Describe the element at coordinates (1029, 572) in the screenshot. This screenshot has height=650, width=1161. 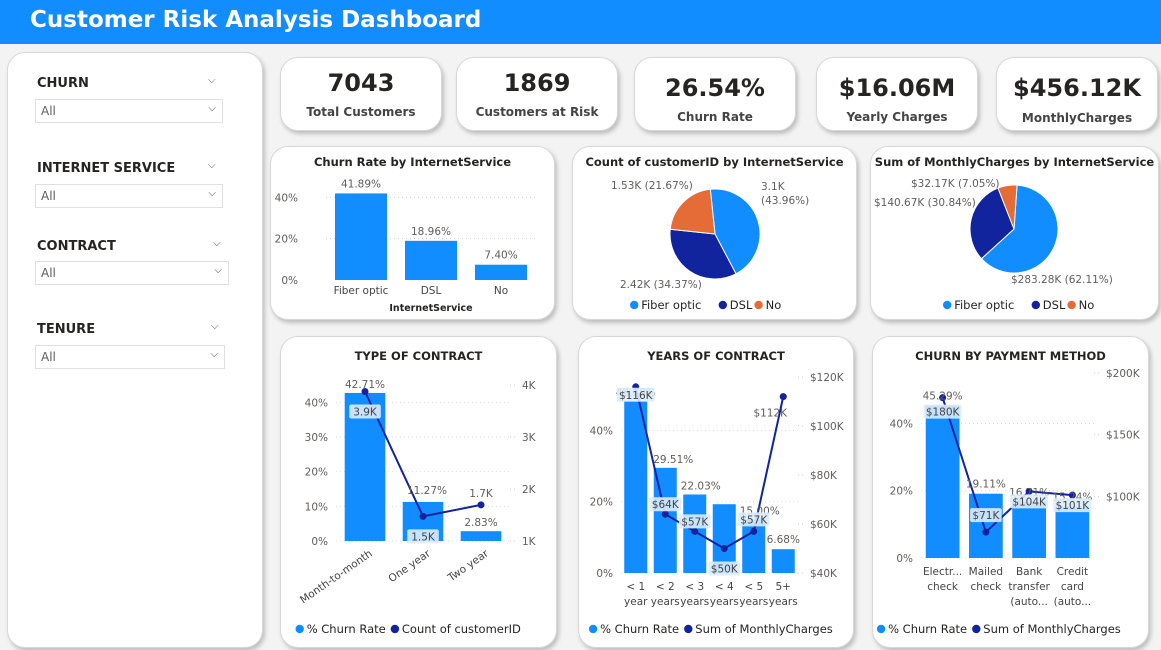
I see `x-tick-label: Bank` at that location.